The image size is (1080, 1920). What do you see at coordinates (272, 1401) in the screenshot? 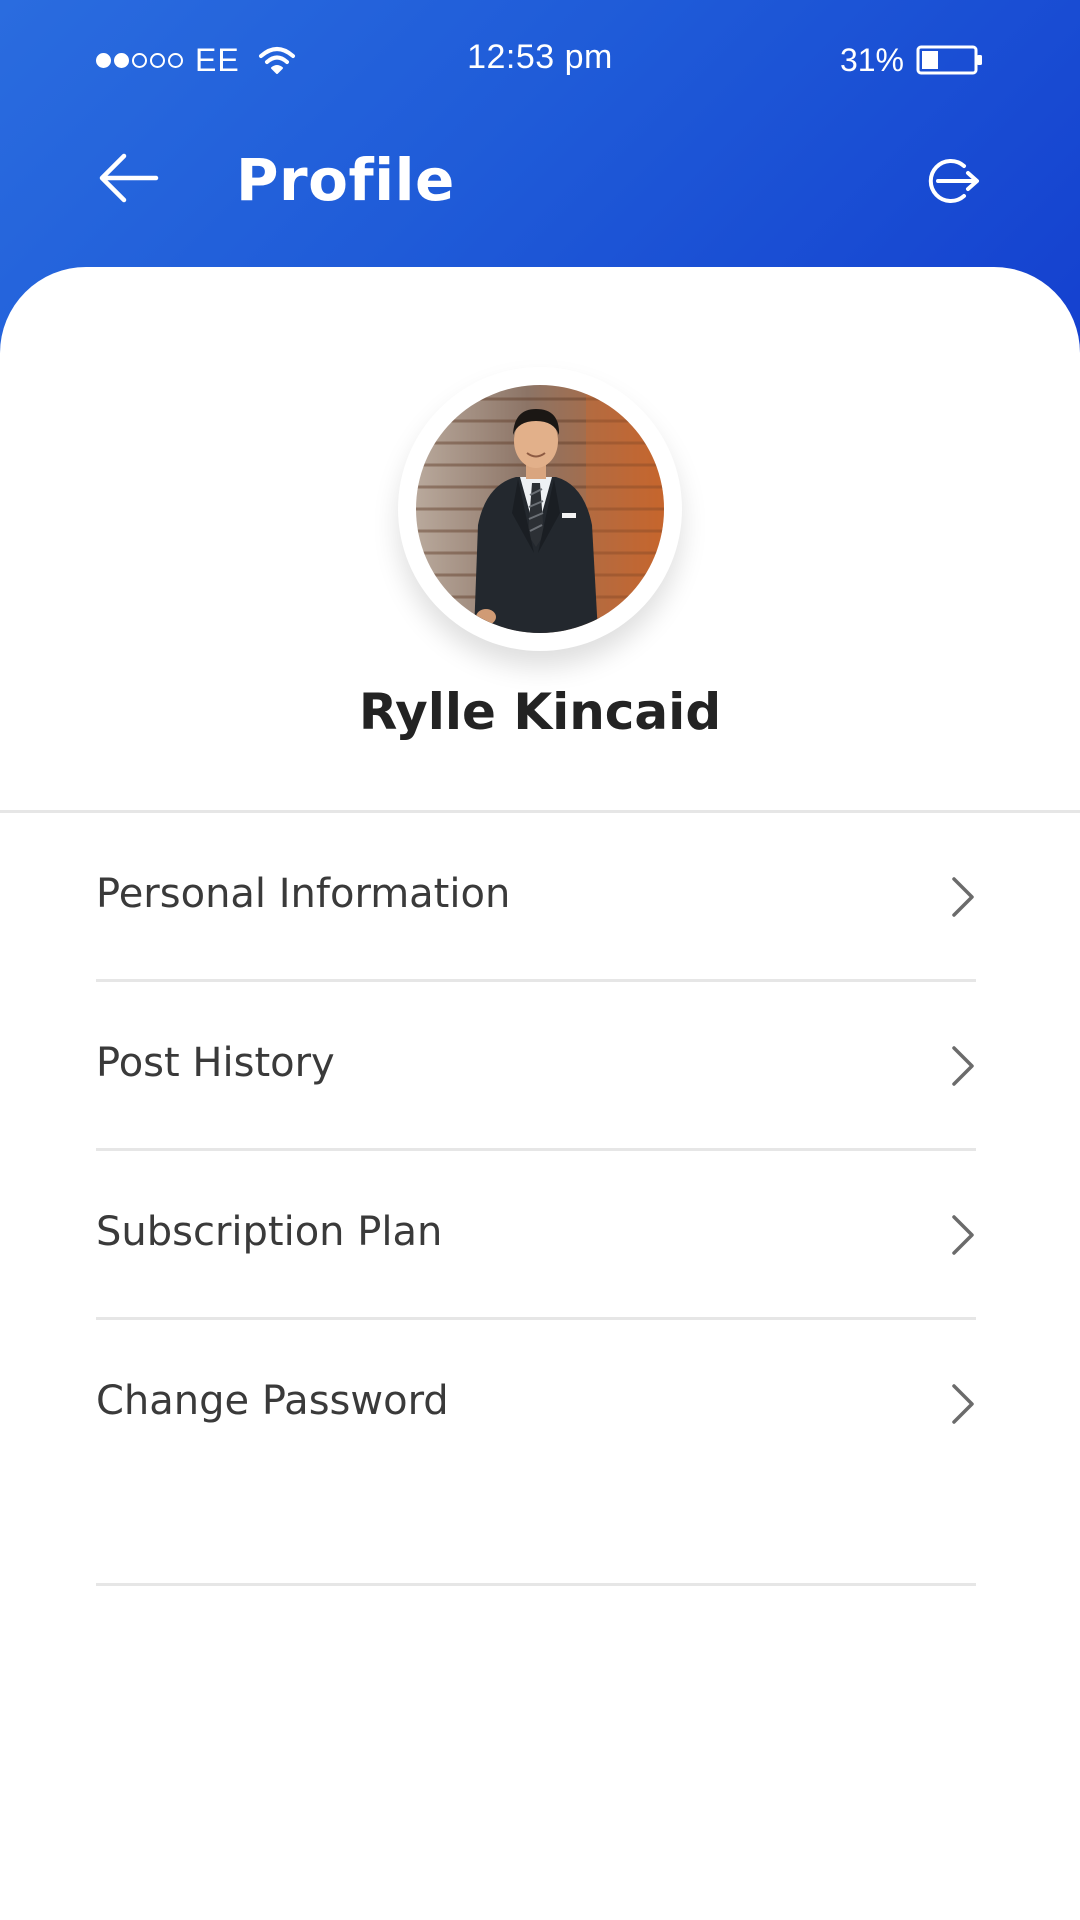
I see `menu-item-label: Change Password` at bounding box center [272, 1401].